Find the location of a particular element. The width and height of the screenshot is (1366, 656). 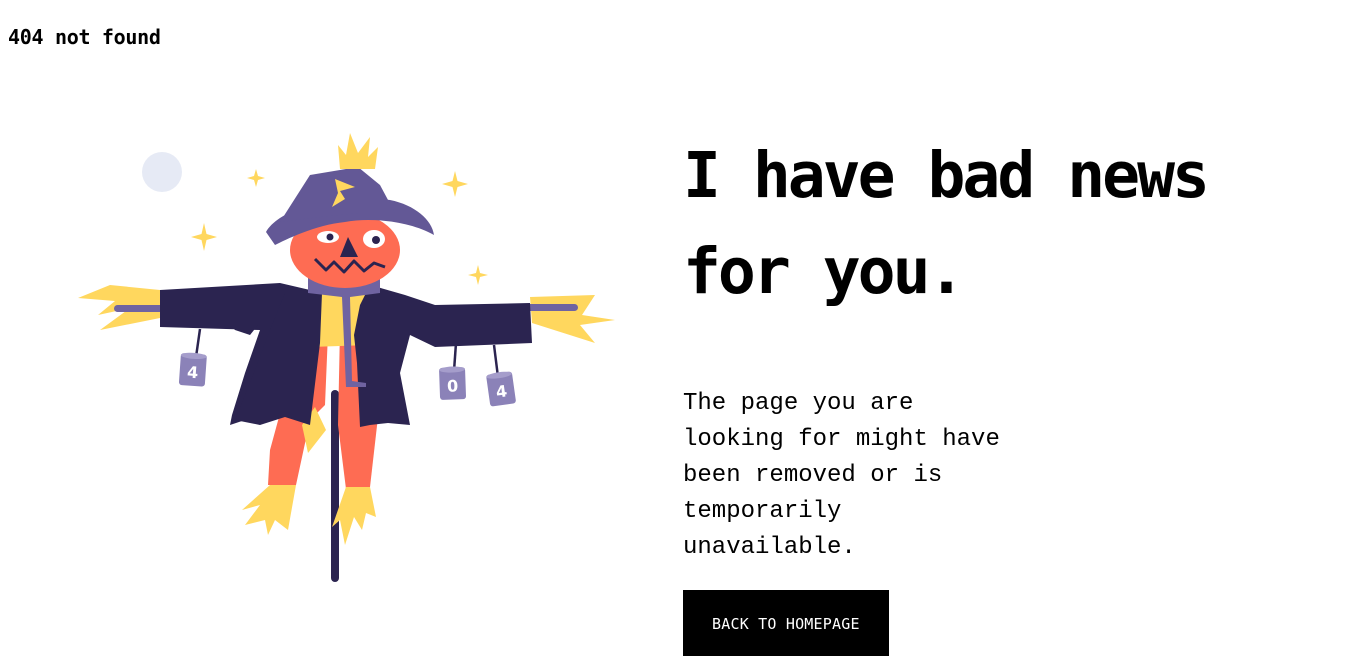

headline: I have bad news for you. is located at coordinates (946, 223).